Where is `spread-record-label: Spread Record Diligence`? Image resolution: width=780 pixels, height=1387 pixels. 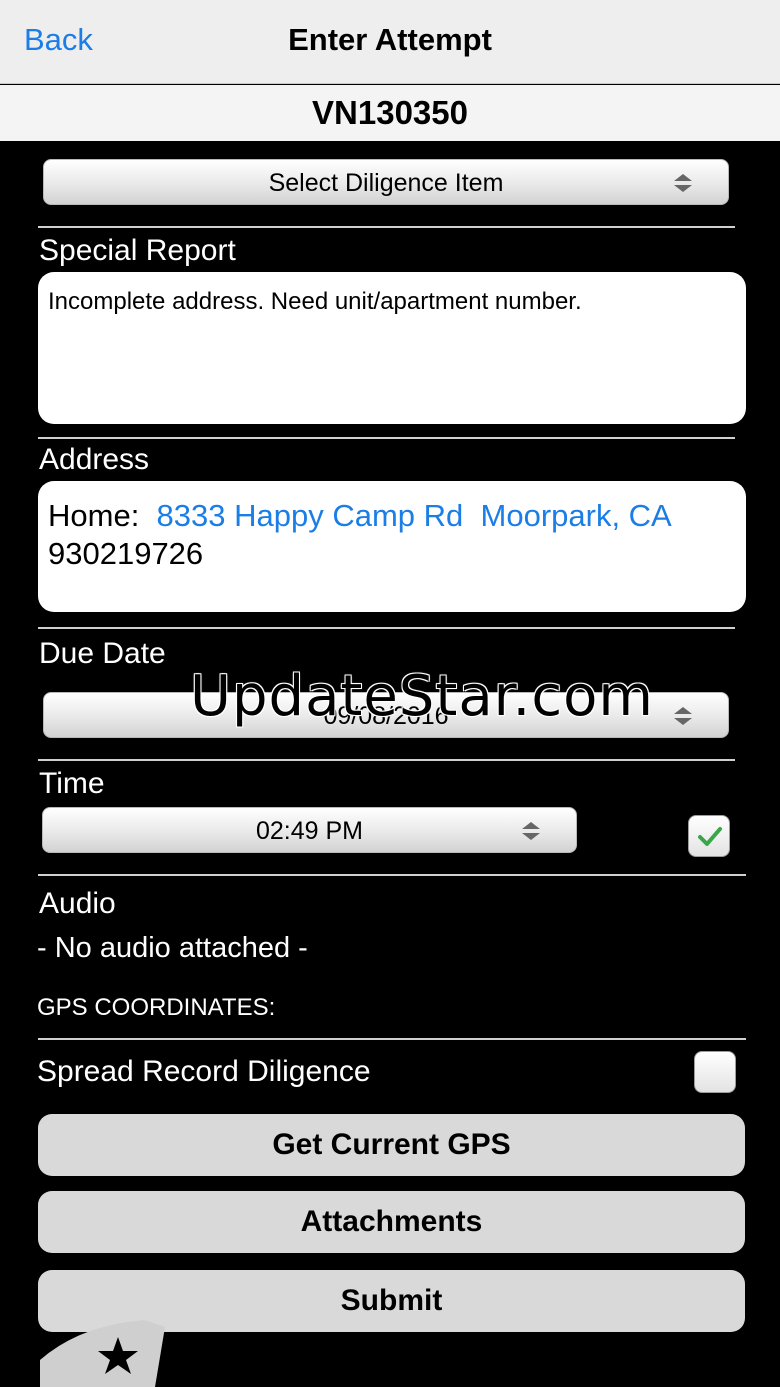
spread-record-label: Spread Record Diligence is located at coordinates (204, 1071).